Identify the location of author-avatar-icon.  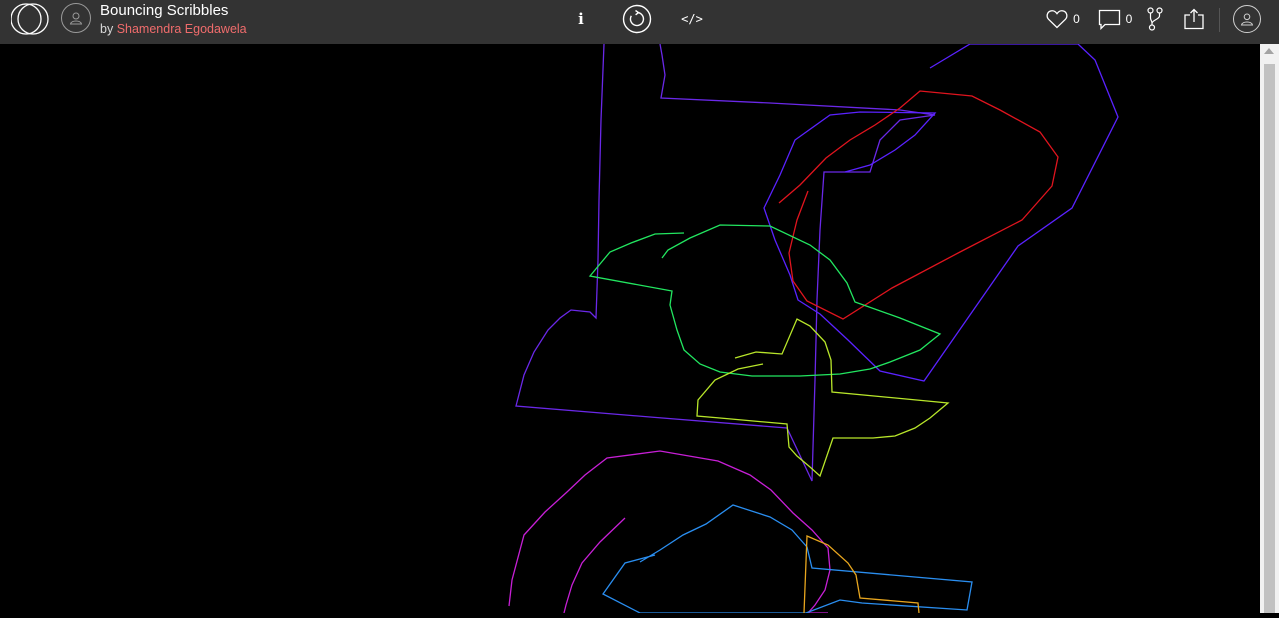
(76, 18).